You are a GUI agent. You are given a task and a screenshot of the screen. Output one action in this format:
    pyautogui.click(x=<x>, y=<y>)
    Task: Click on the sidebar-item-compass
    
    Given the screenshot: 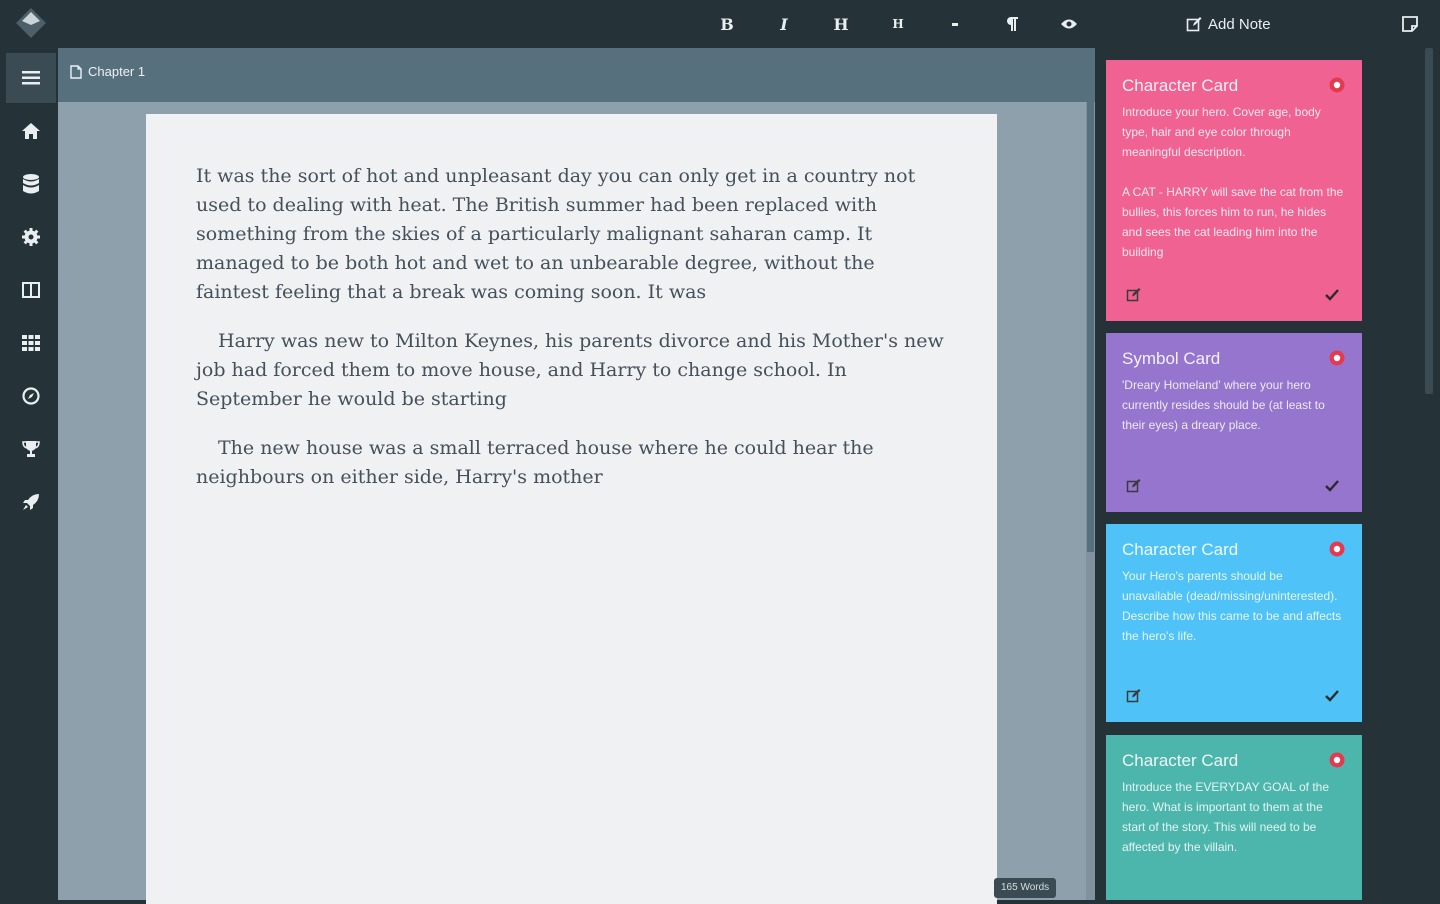 What is the action you would take?
    pyautogui.click(x=31, y=396)
    